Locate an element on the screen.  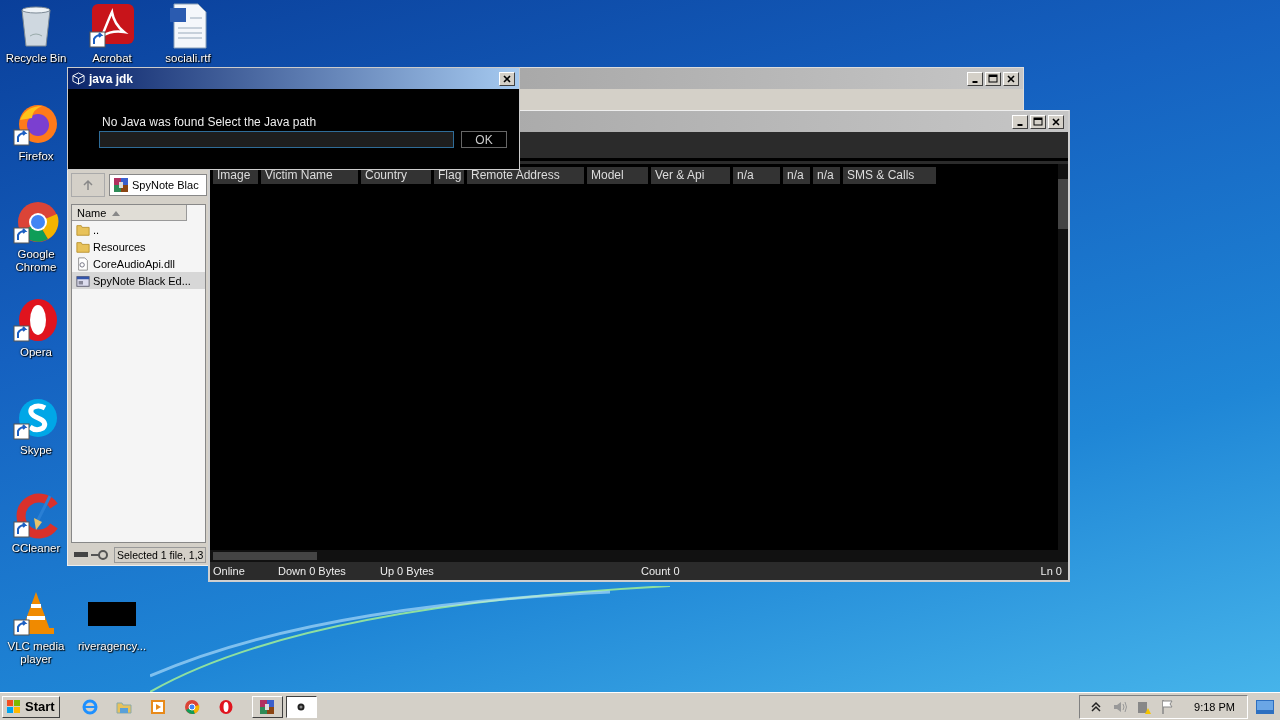
file-item: CoreAudioApi.dll is located at coordinates (138, 263).